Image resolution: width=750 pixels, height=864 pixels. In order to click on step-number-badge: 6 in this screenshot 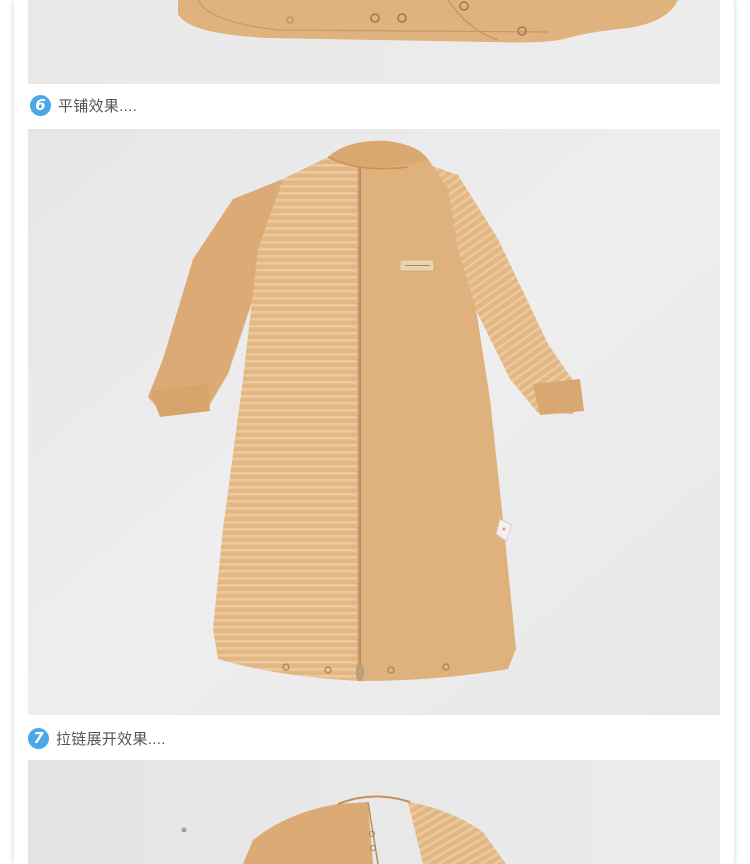, I will do `click(40, 105)`.